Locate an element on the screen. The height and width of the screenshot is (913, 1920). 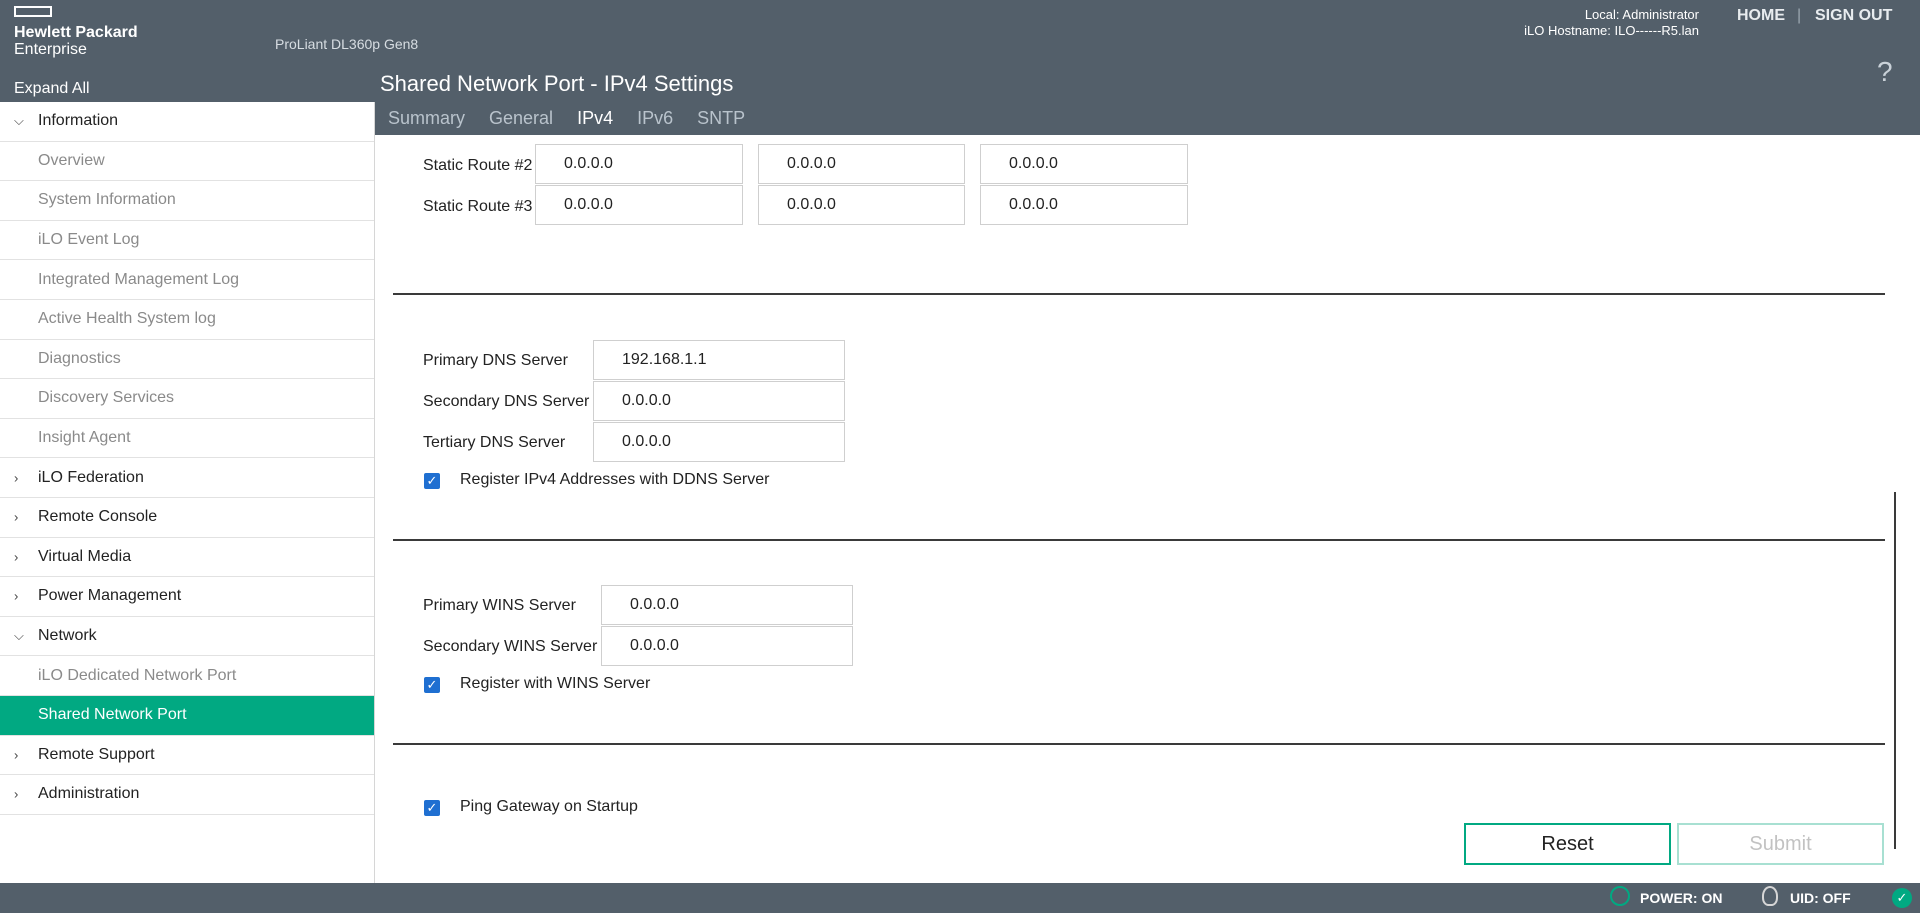
sidebar-item-shared-network-port: Shared Network Port is located at coordinates (187, 715).